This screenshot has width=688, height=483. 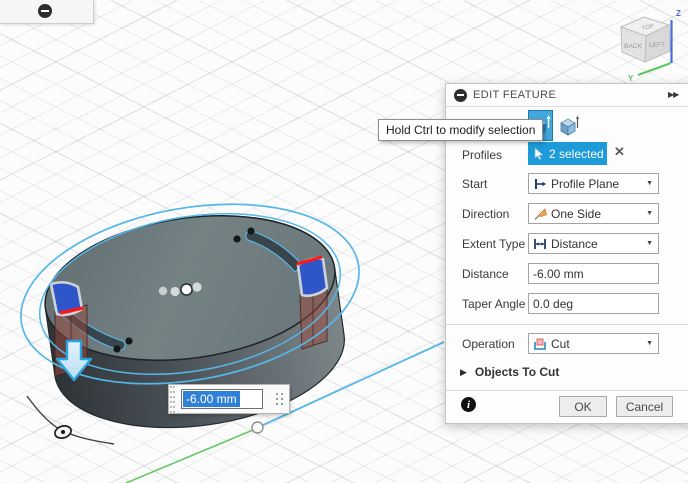 I want to click on info-icon: i, so click(x=468, y=404).